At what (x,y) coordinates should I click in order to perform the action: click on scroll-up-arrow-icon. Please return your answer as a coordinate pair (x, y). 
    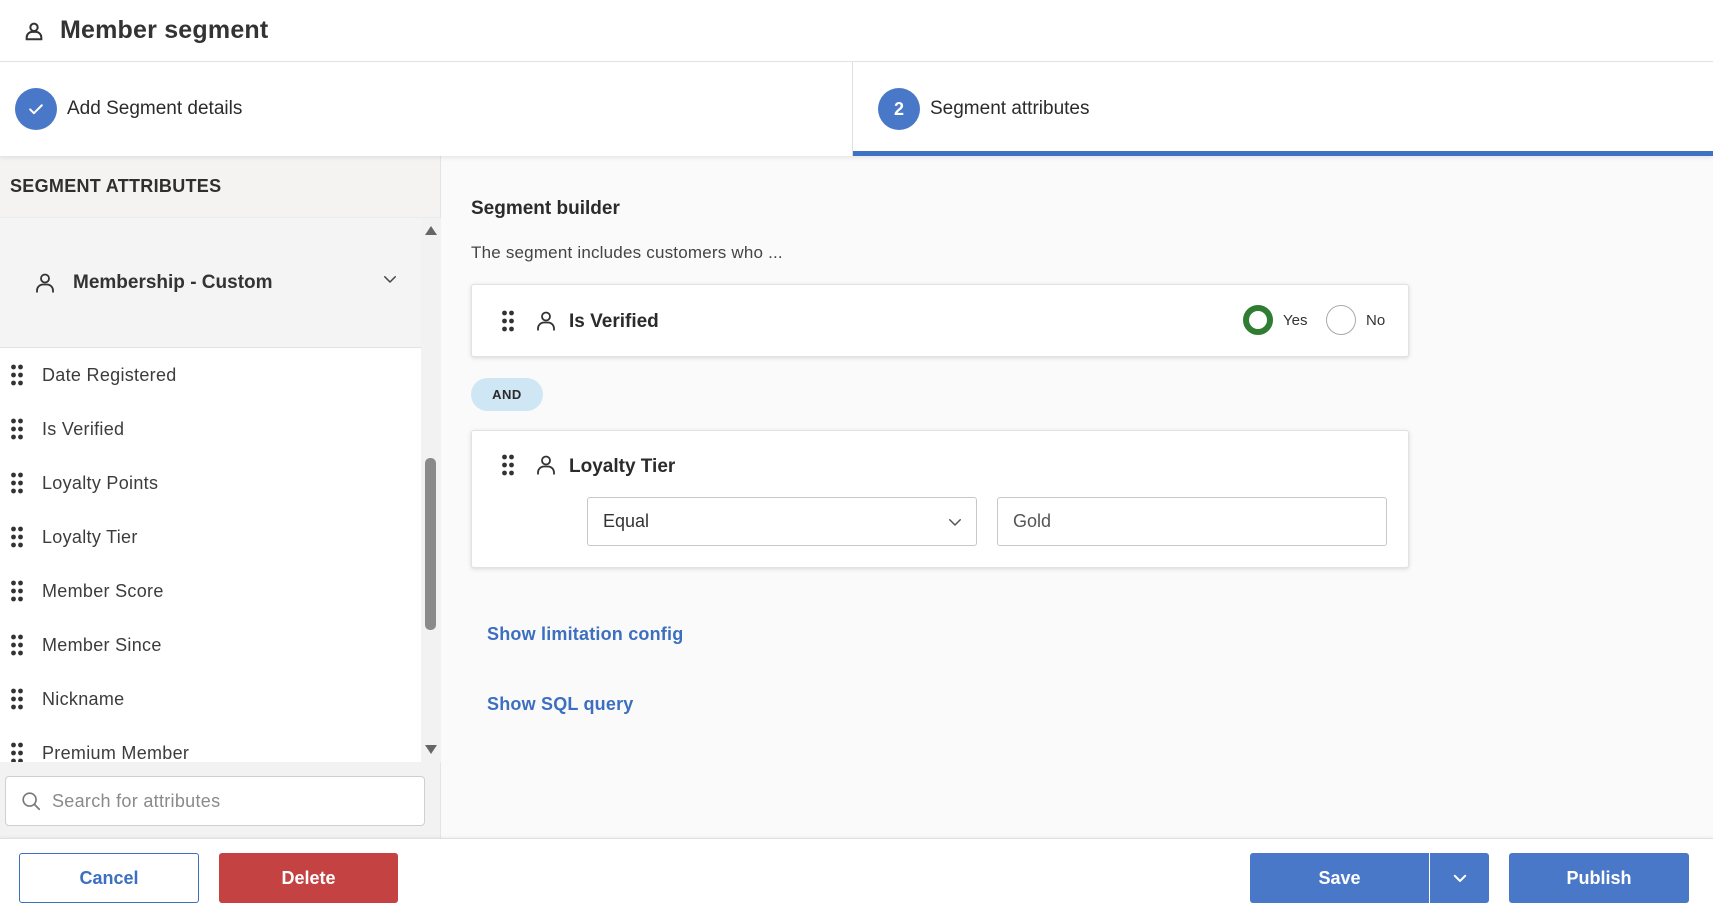
    Looking at the image, I should click on (431, 230).